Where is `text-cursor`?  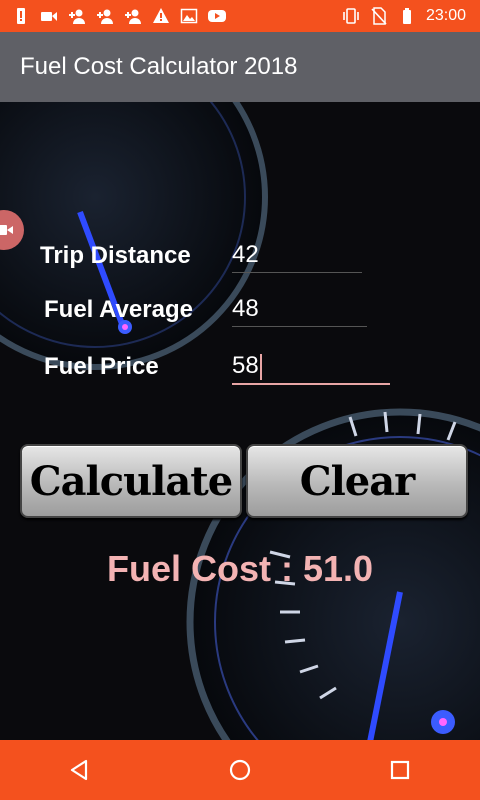 text-cursor is located at coordinates (260, 366).